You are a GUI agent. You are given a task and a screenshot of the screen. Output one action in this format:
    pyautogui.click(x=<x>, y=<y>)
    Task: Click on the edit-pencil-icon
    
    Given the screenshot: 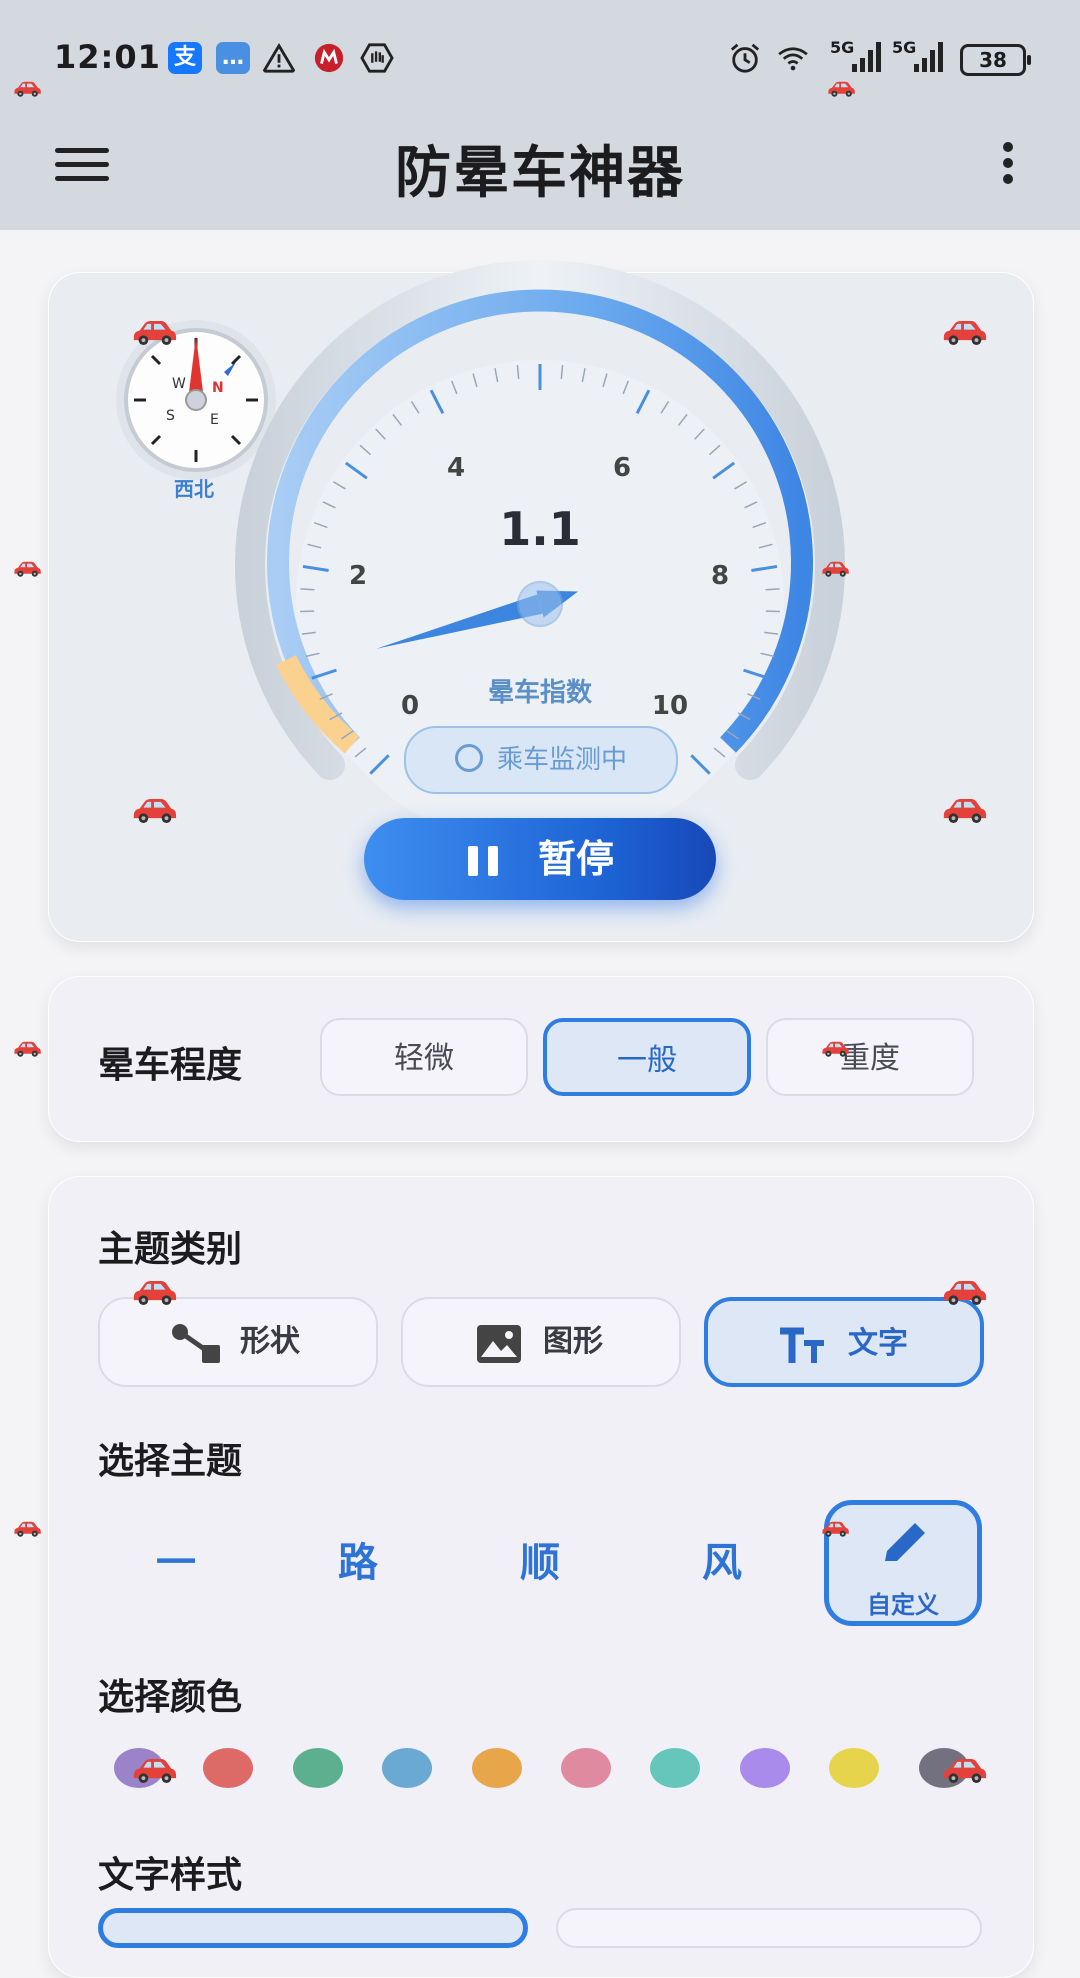 What is the action you would take?
    pyautogui.click(x=905, y=1544)
    